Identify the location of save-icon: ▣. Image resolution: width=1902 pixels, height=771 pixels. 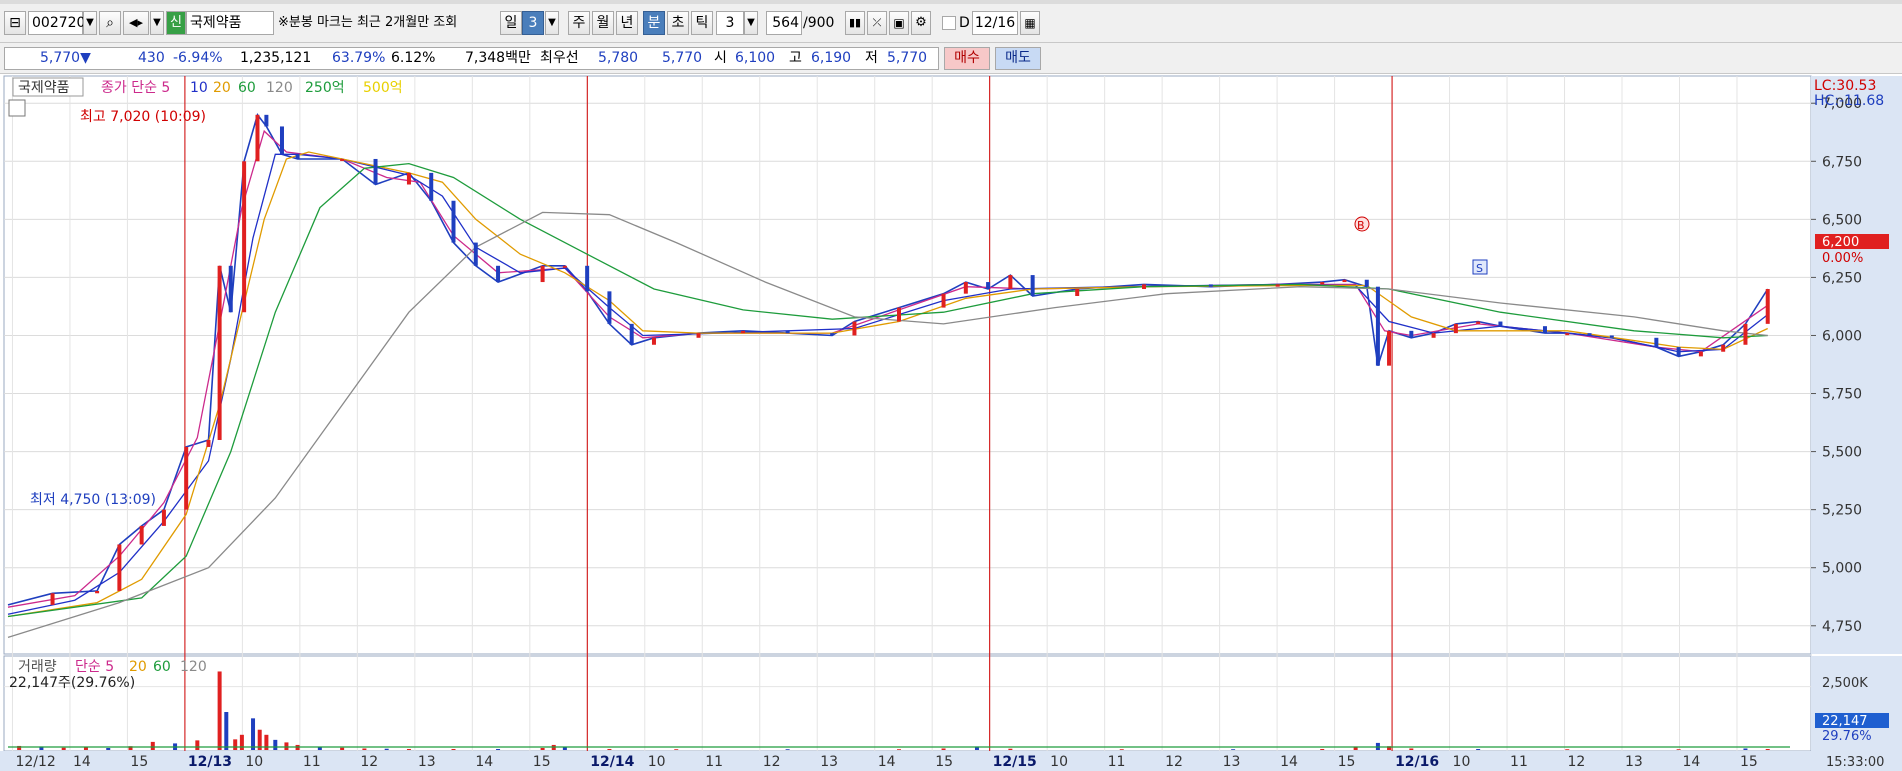
(899, 23).